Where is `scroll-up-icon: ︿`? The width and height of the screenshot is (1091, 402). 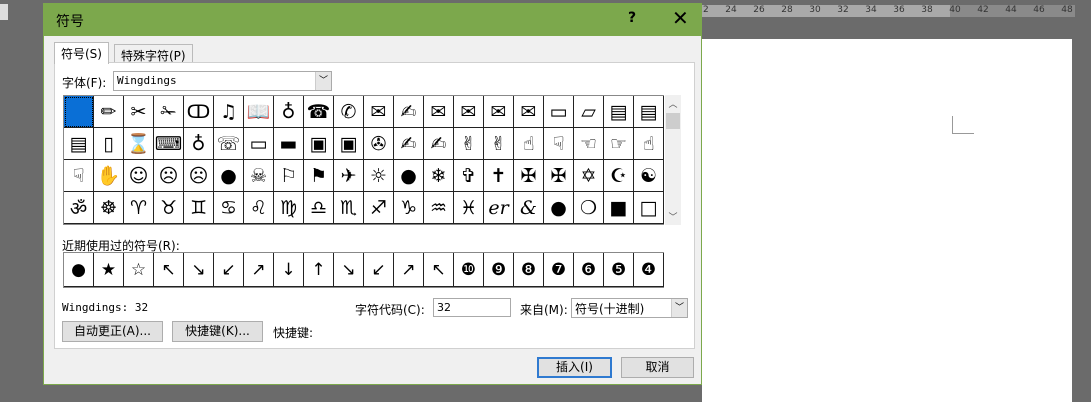 scroll-up-icon: ︿ is located at coordinates (673, 103).